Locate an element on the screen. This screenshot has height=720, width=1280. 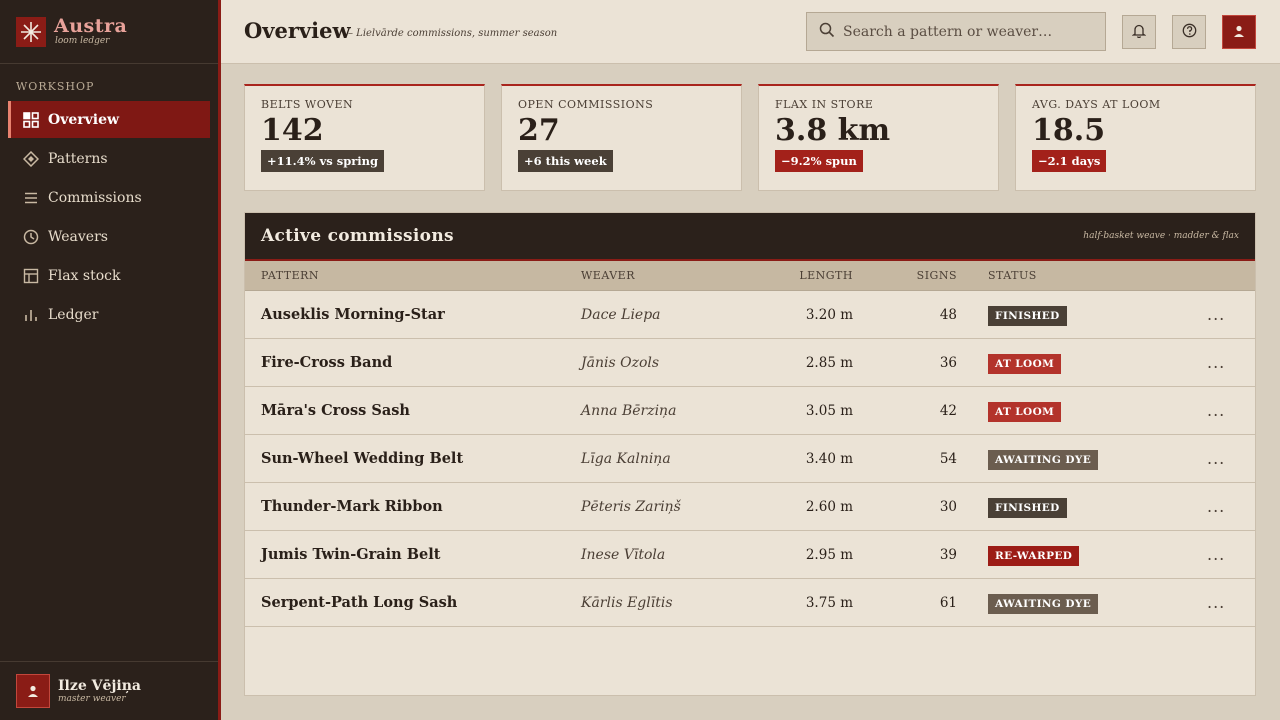
stat-card-flax-in-store: FLAX IN STORE 3.8 km −9.2% spun is located at coordinates (878, 137).